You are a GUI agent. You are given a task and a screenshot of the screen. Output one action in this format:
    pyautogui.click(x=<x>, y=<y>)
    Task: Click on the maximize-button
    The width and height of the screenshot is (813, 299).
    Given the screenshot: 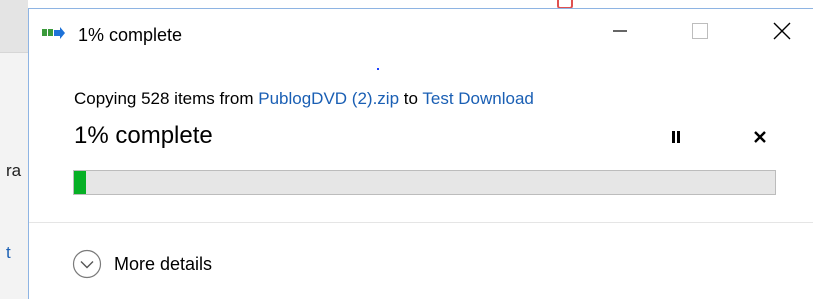 What is the action you would take?
    pyautogui.click(x=700, y=33)
    